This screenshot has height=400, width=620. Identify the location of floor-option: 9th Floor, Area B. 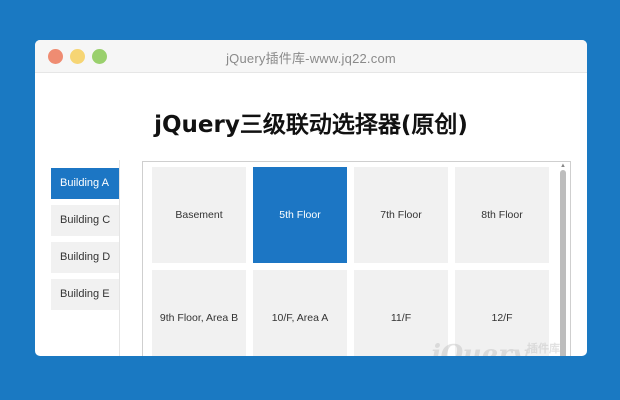
(199, 313).